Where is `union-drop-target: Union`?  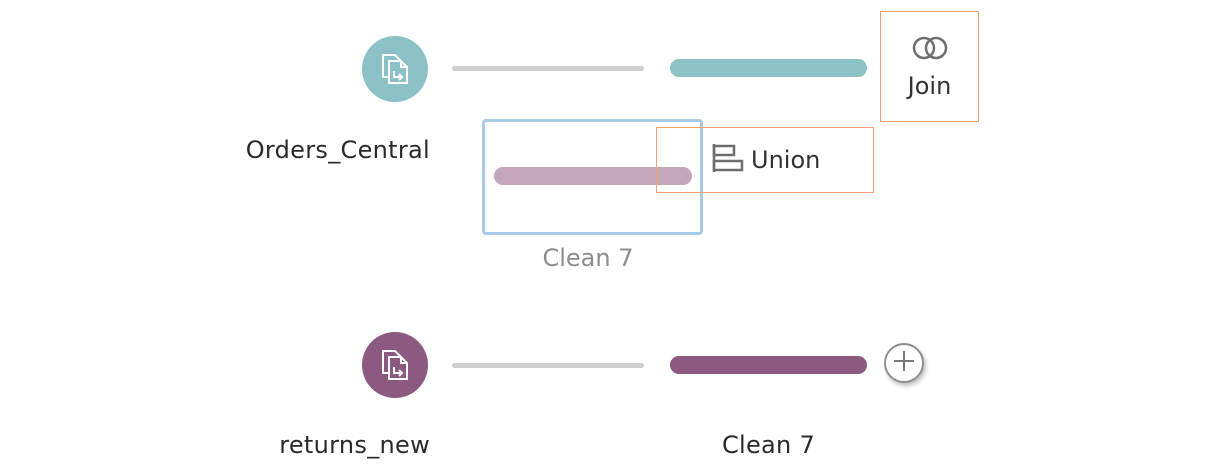 union-drop-target: Union is located at coordinates (765, 160).